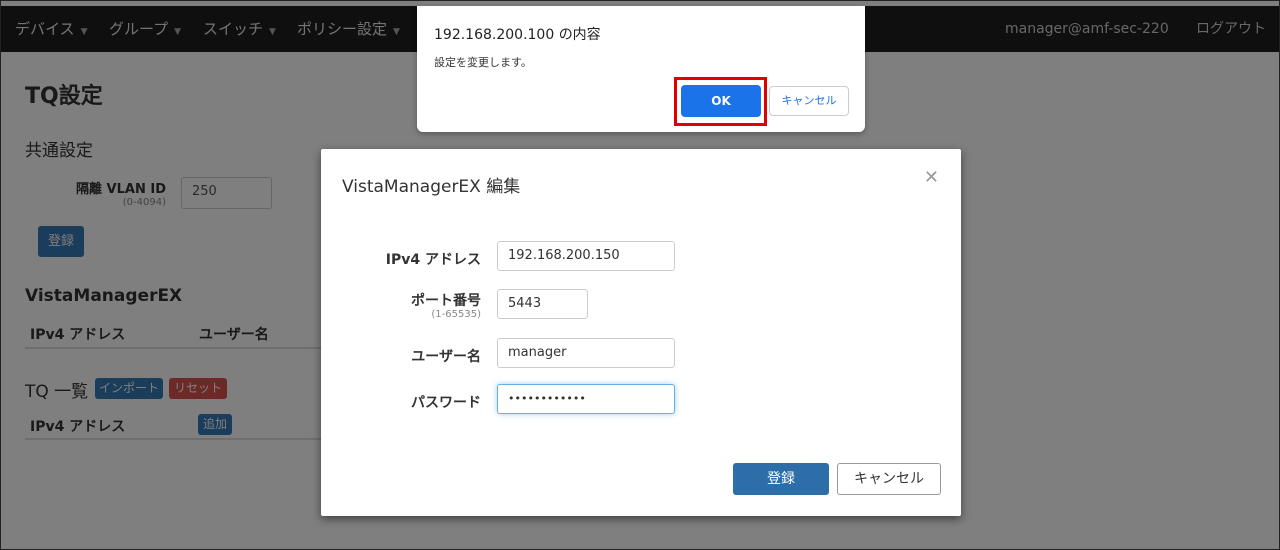 This screenshot has height=550, width=1280. What do you see at coordinates (781, 479) in the screenshot?
I see `modal-register-button: 登録` at bounding box center [781, 479].